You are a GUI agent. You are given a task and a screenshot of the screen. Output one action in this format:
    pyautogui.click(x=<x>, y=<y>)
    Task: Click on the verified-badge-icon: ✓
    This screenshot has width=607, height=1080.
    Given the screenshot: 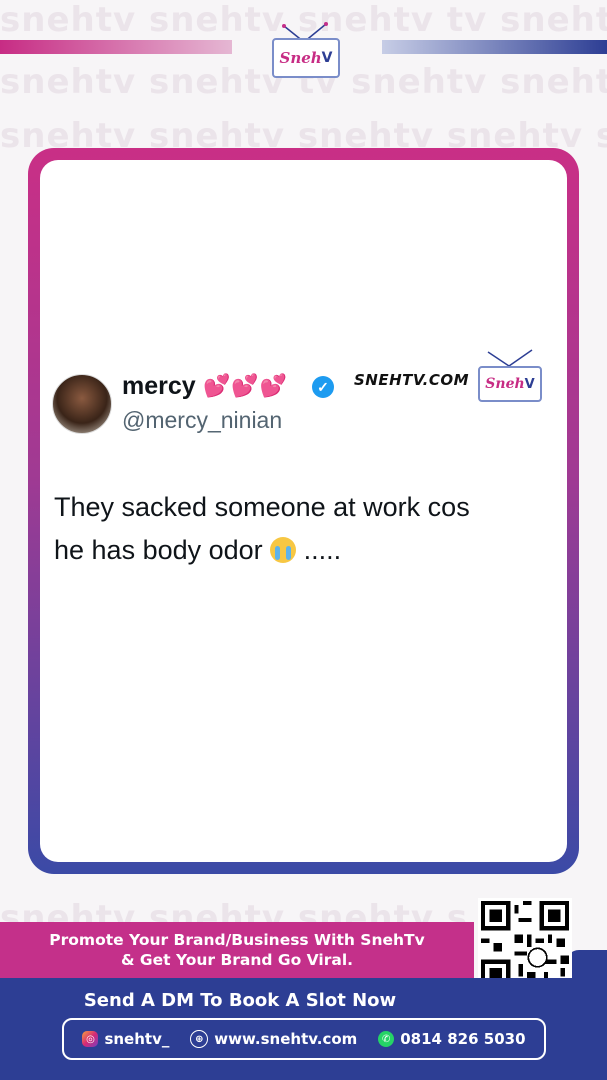 What is the action you would take?
    pyautogui.click(x=323, y=387)
    